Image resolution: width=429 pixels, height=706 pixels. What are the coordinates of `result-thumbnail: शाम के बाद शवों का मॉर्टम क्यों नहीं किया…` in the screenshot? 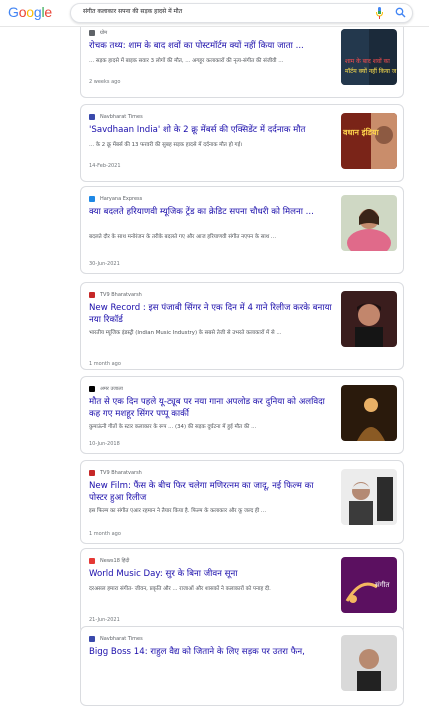 It's located at (369, 57).